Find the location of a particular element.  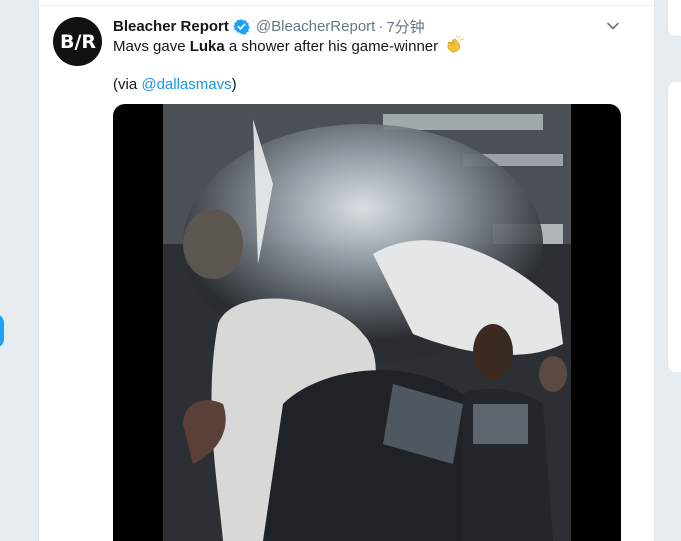

display-name: Bleacher Report is located at coordinates (171, 26).